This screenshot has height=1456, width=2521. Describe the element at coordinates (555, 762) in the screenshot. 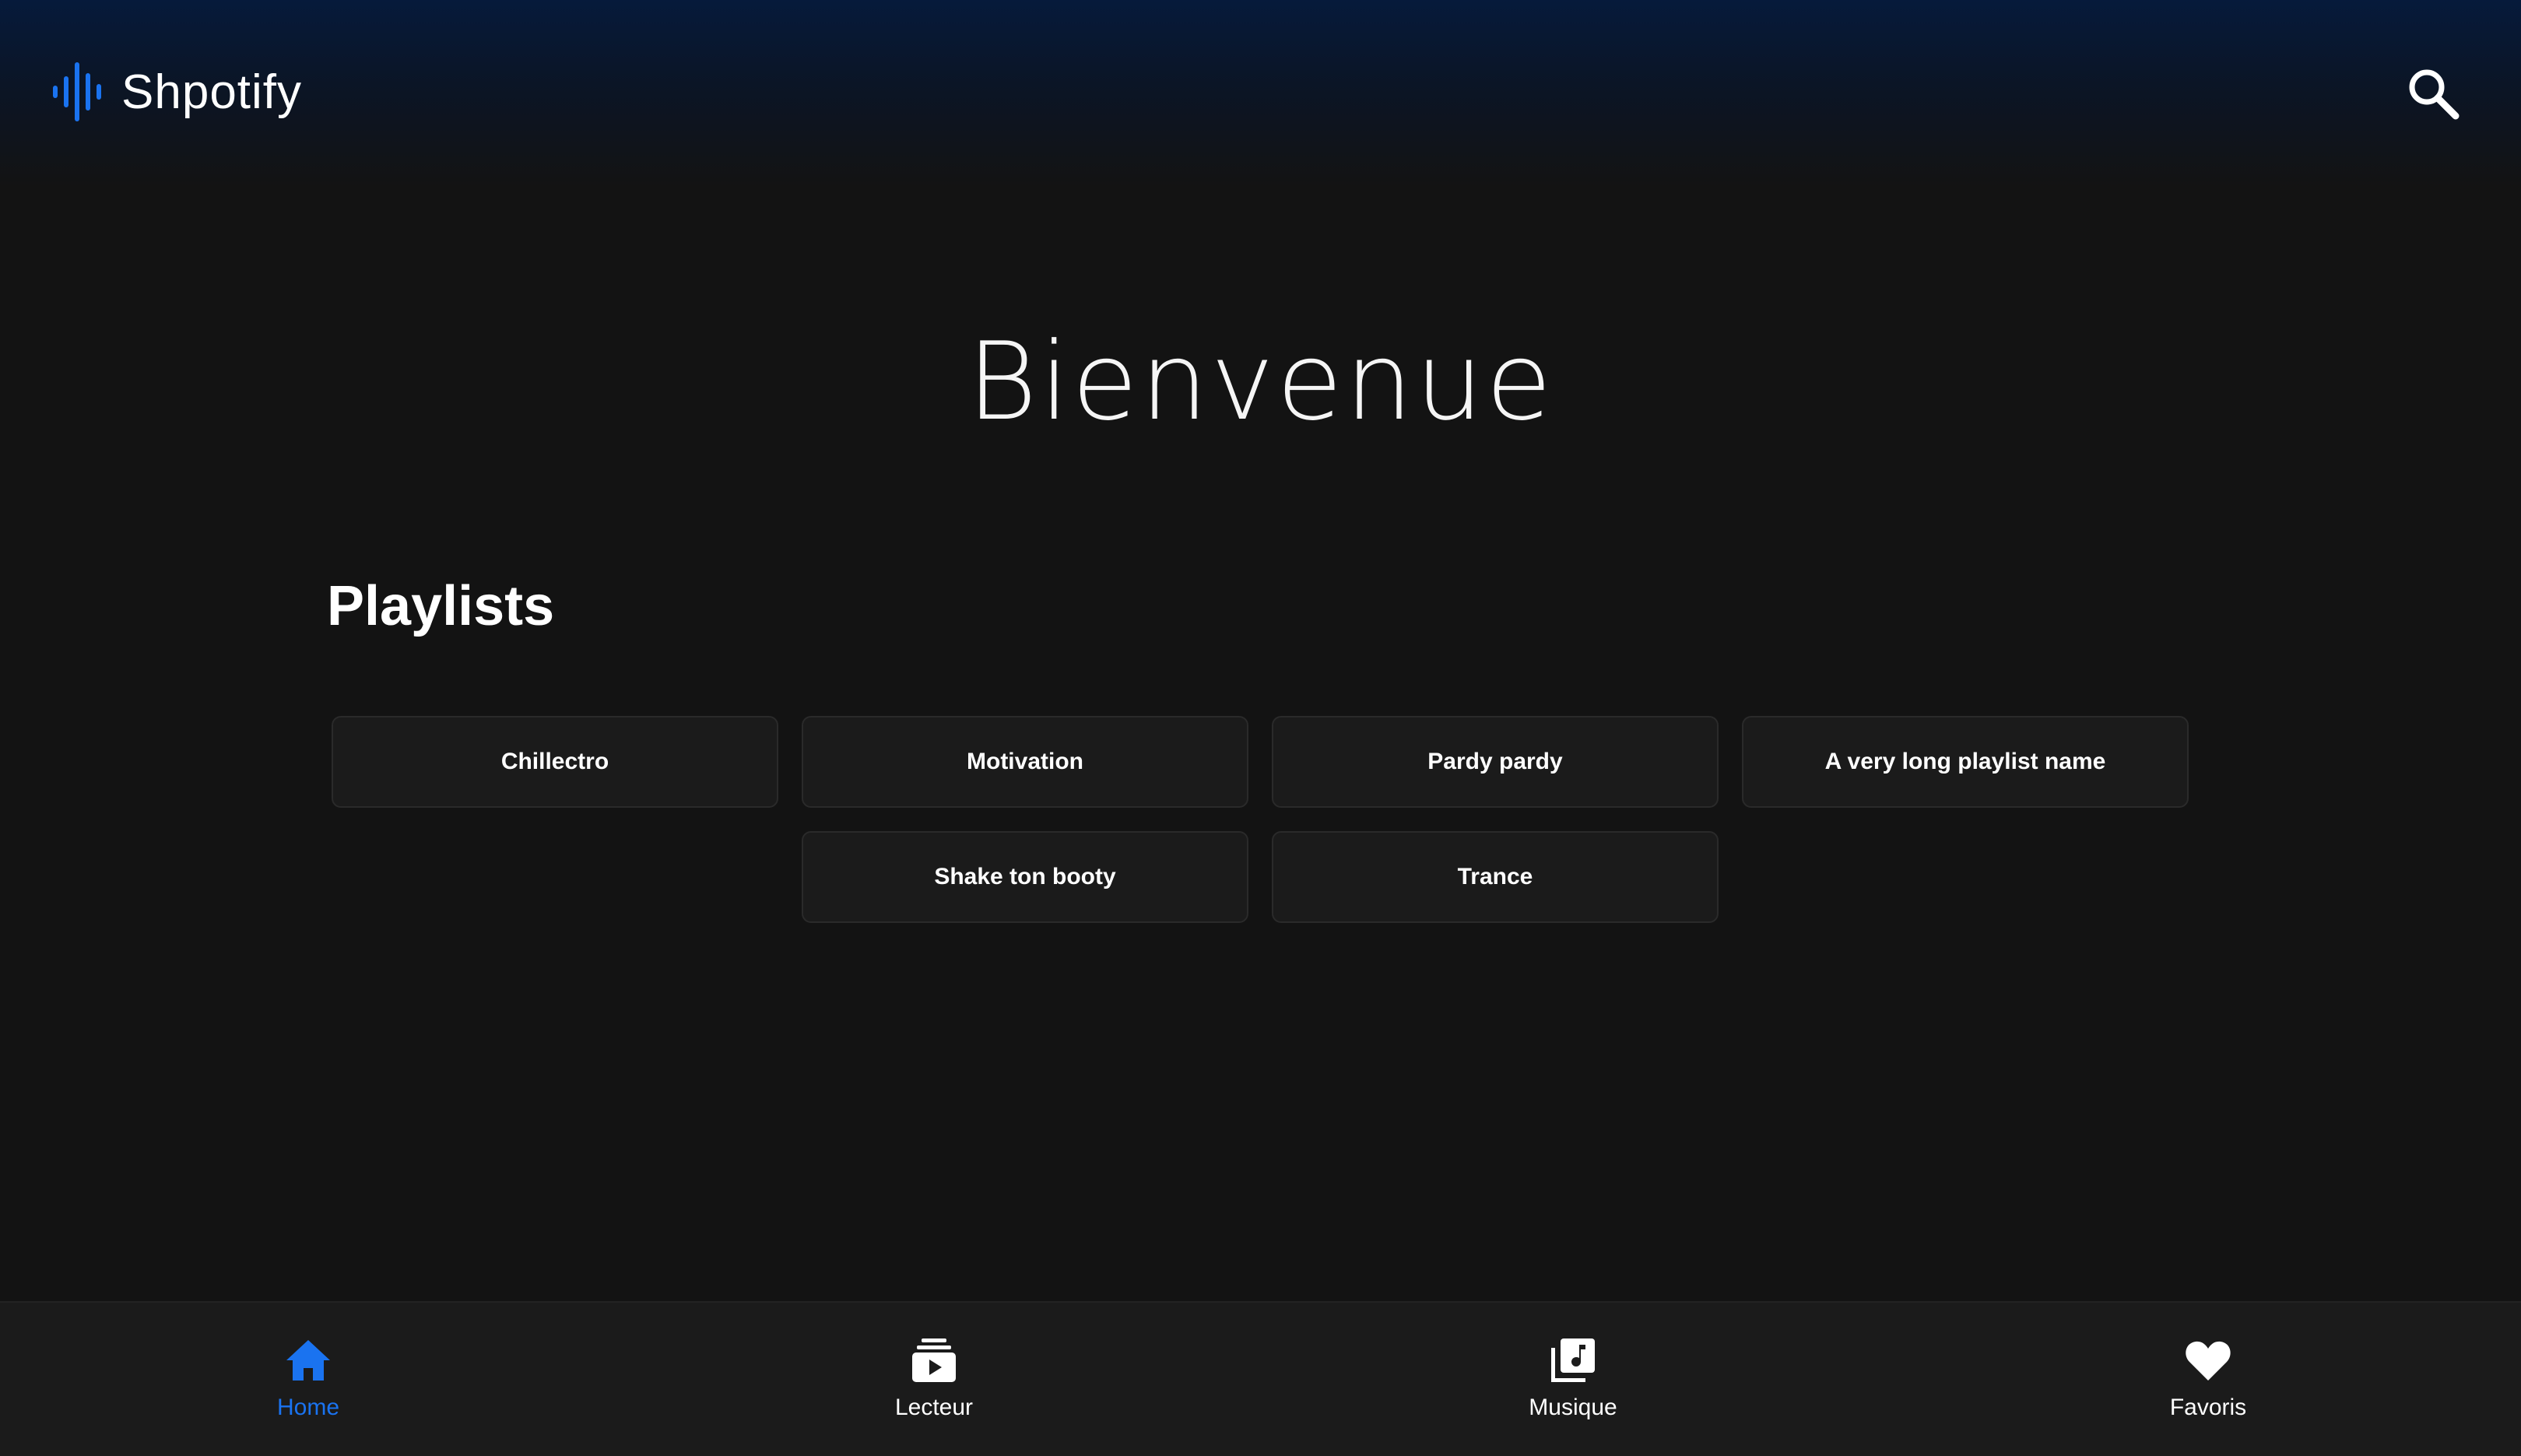

I see `playlist-card: Chillectro` at that location.